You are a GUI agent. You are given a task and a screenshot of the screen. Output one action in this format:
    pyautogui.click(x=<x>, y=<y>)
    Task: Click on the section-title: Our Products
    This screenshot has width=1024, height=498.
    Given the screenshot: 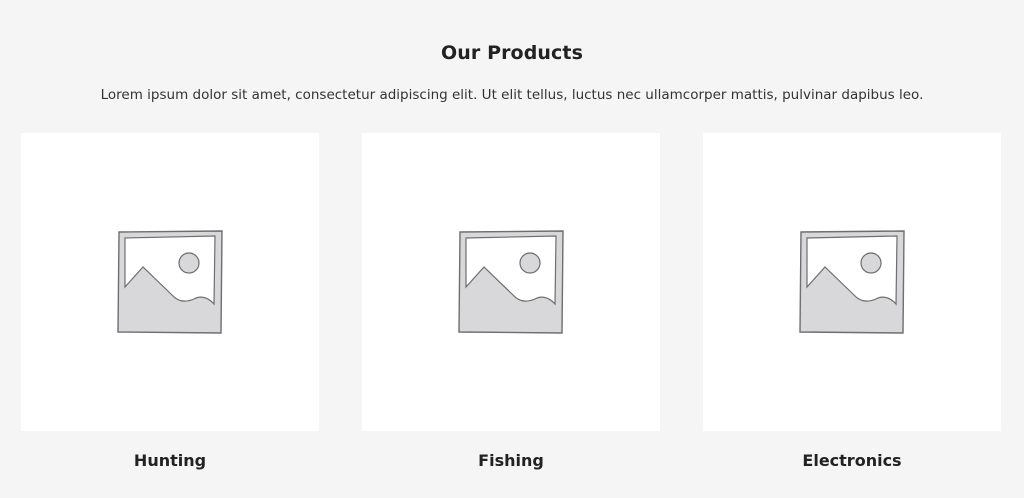 What is the action you would take?
    pyautogui.click(x=512, y=52)
    